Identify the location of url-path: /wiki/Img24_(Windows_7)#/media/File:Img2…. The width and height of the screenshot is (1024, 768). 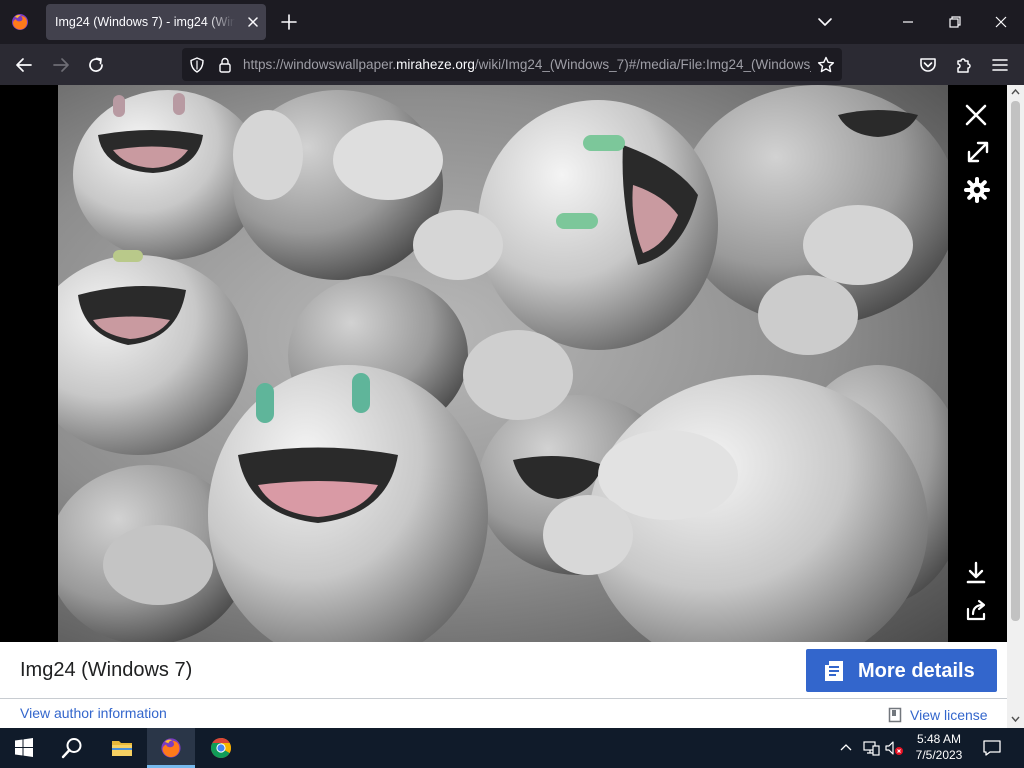
(642, 64).